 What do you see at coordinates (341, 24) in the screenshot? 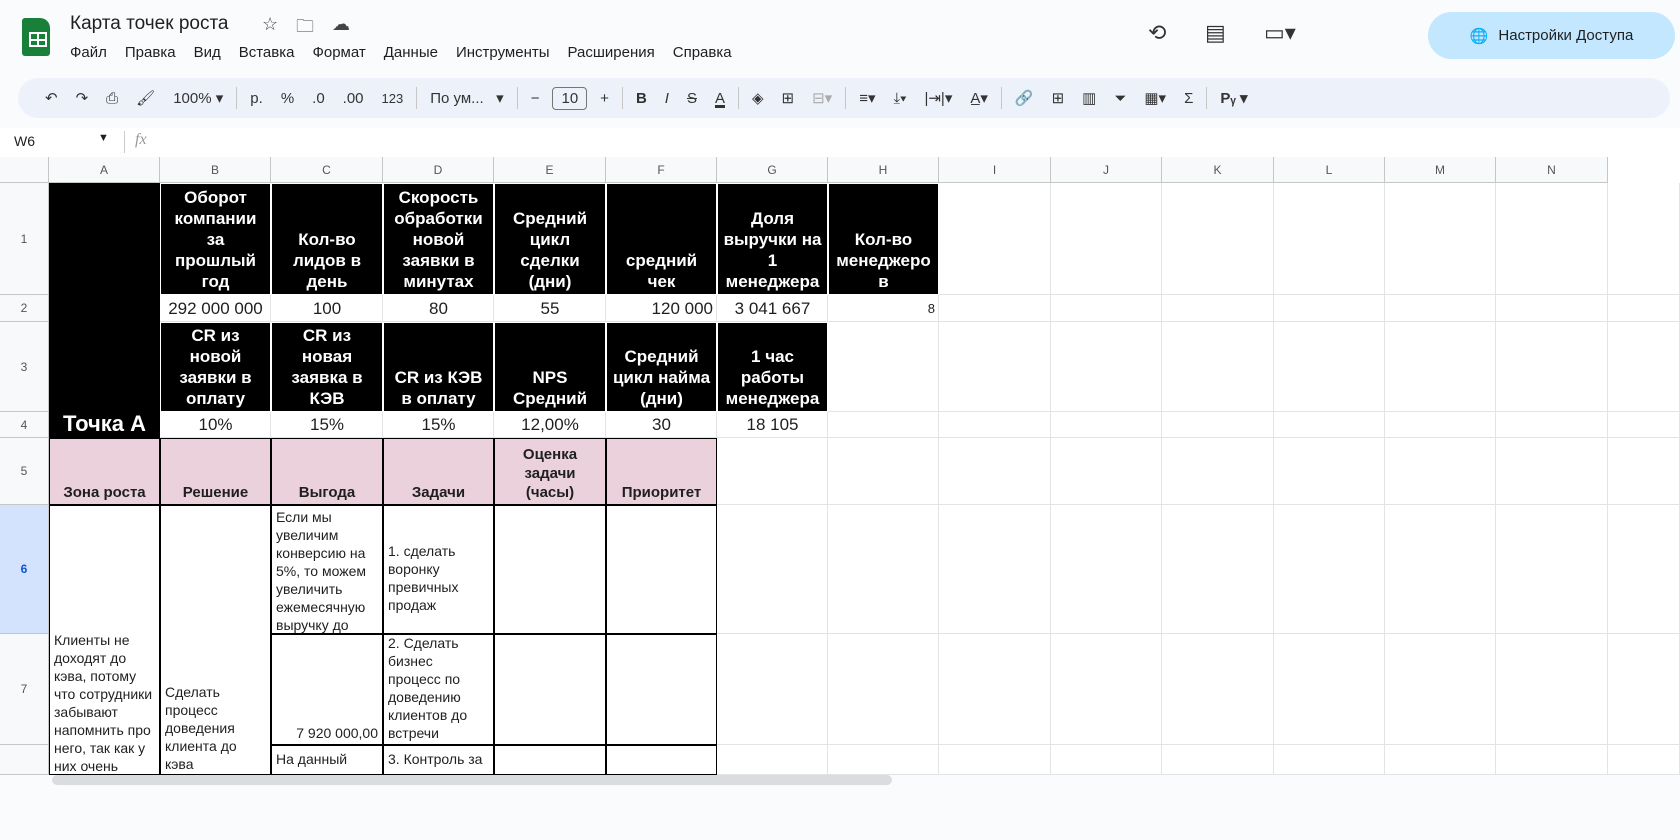
I see `cloud-saved-icon: ☁` at bounding box center [341, 24].